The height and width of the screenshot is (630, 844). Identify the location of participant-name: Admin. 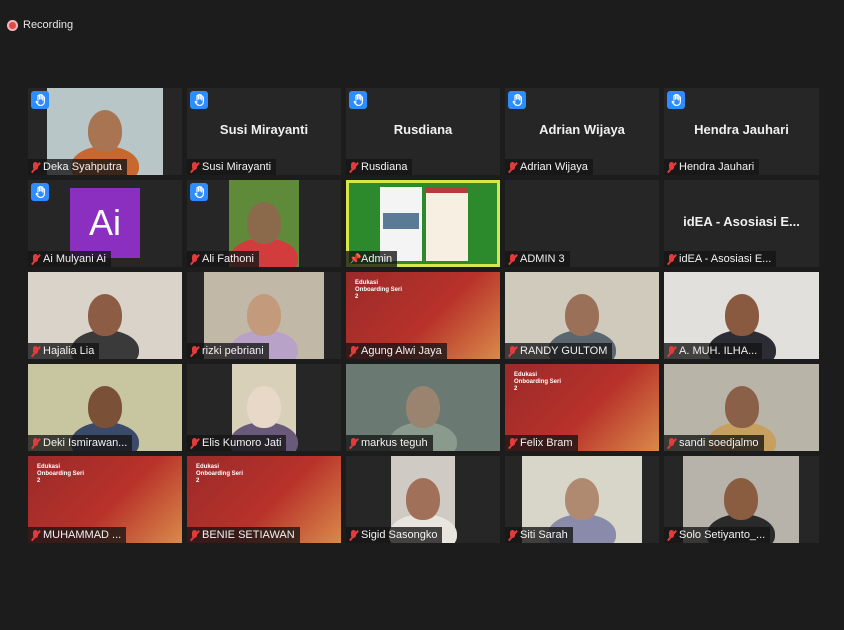
(377, 259).